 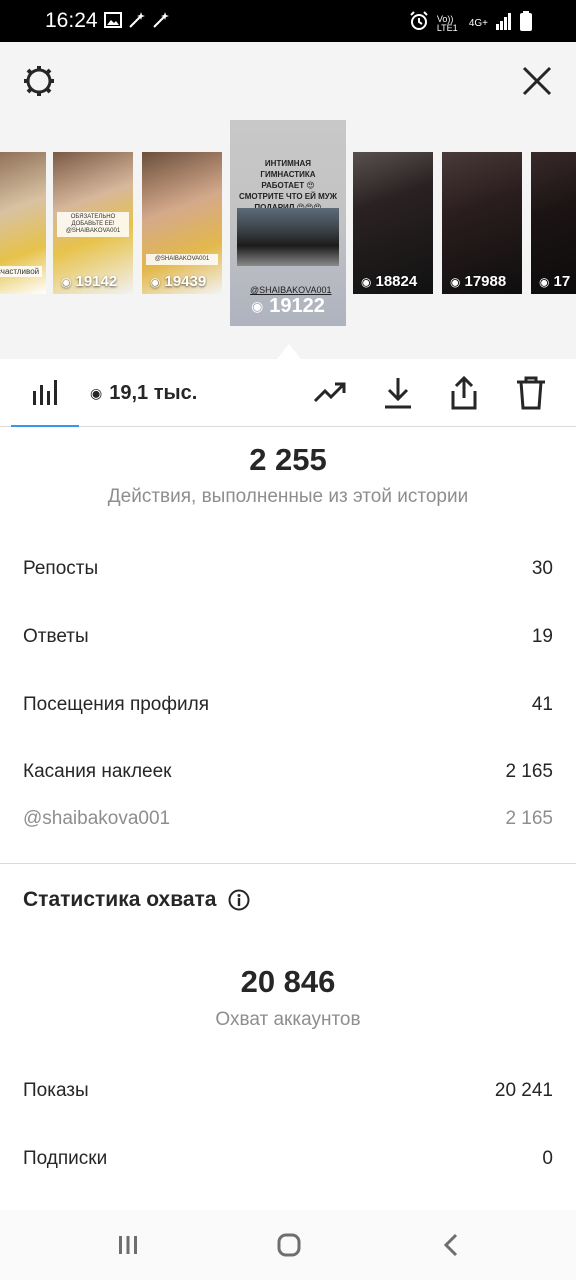 What do you see at coordinates (542, 568) in the screenshot?
I see `stat-value: 30` at bounding box center [542, 568].